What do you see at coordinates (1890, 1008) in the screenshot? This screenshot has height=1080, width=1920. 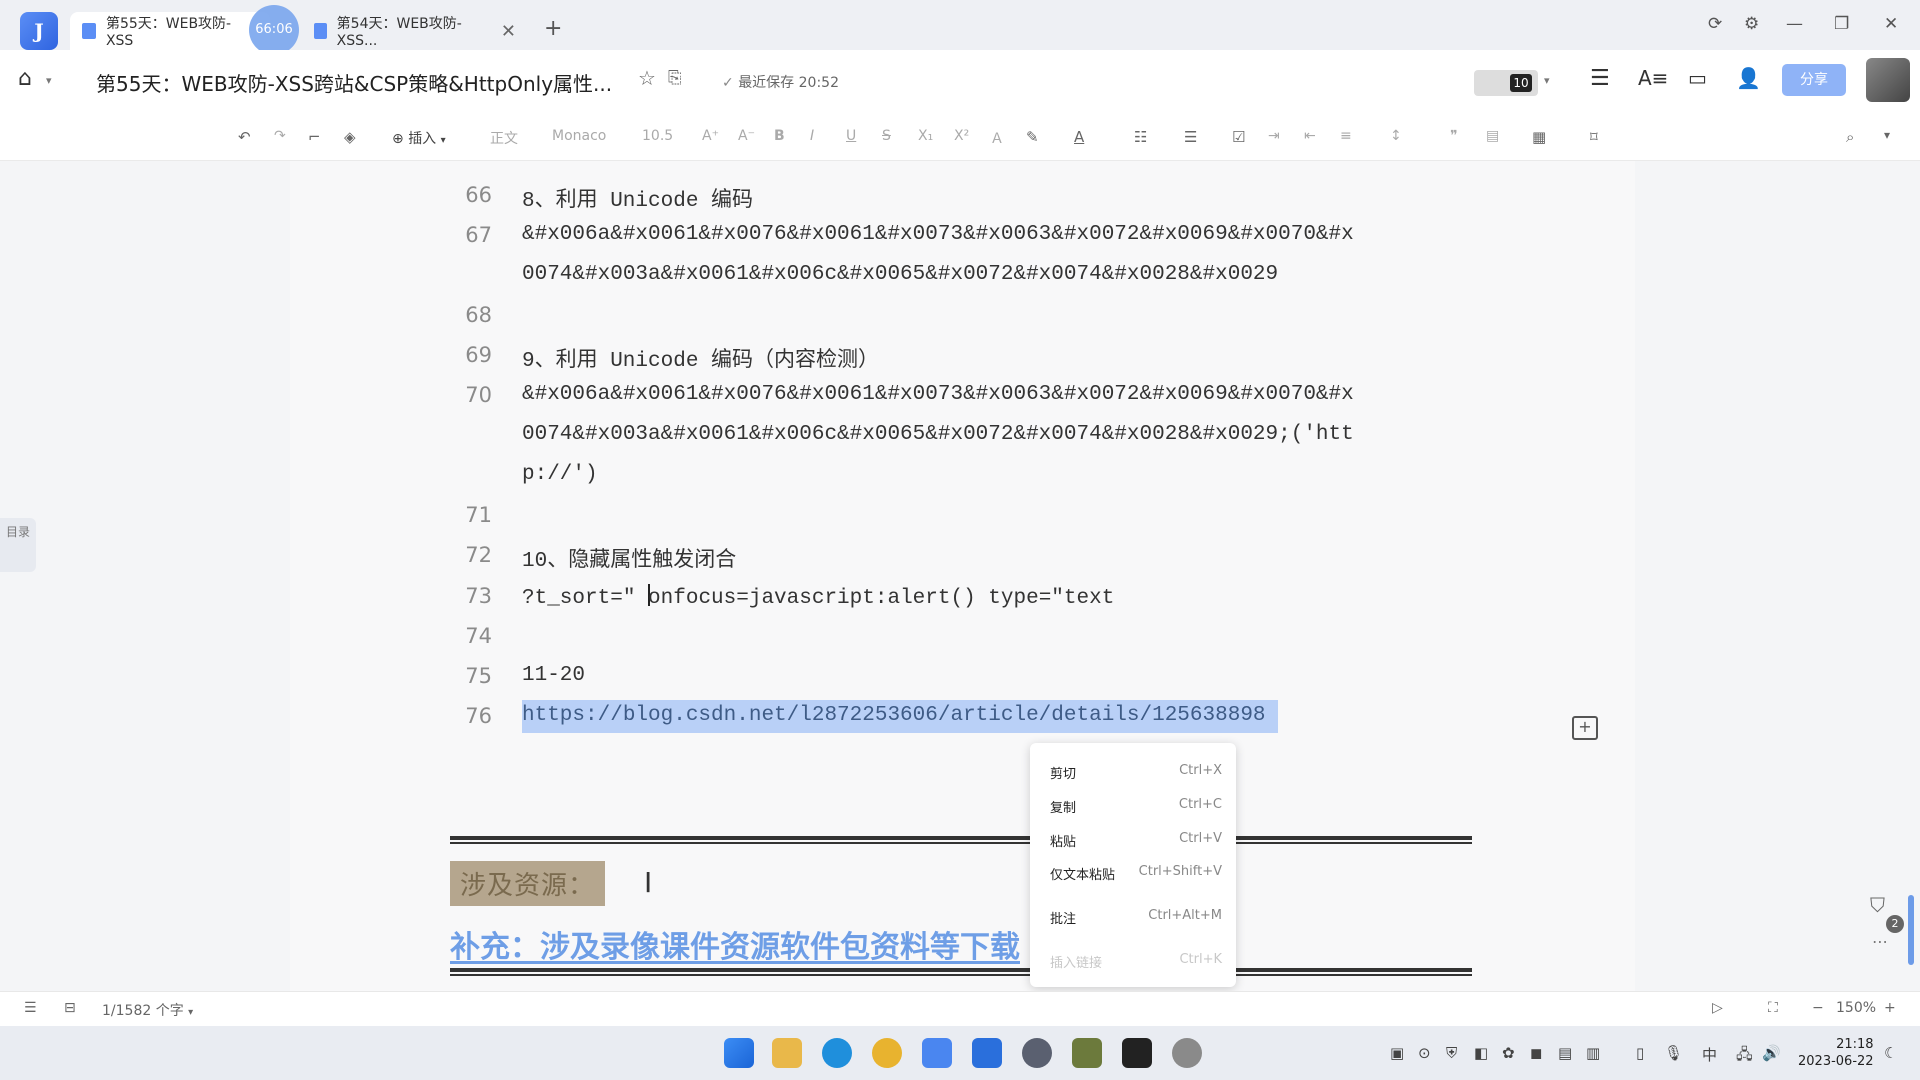 I see `zoom-in-icon: +` at bounding box center [1890, 1008].